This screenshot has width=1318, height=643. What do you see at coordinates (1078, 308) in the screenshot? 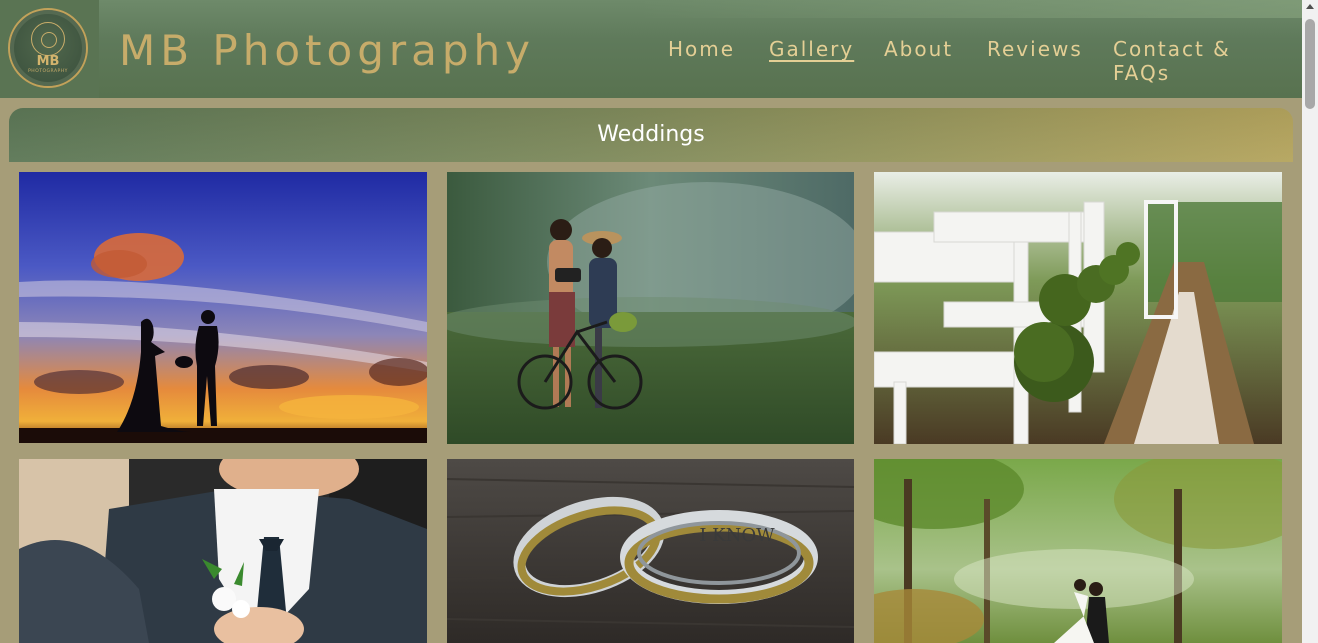
I see `aisle-chairs-moss-balls-photo` at bounding box center [1078, 308].